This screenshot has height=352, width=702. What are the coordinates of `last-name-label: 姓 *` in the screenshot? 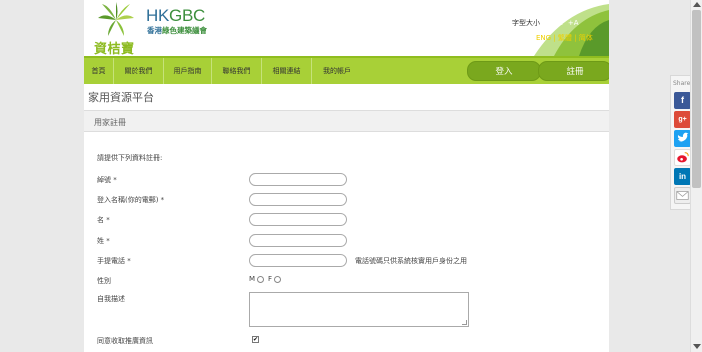 It's located at (103, 241).